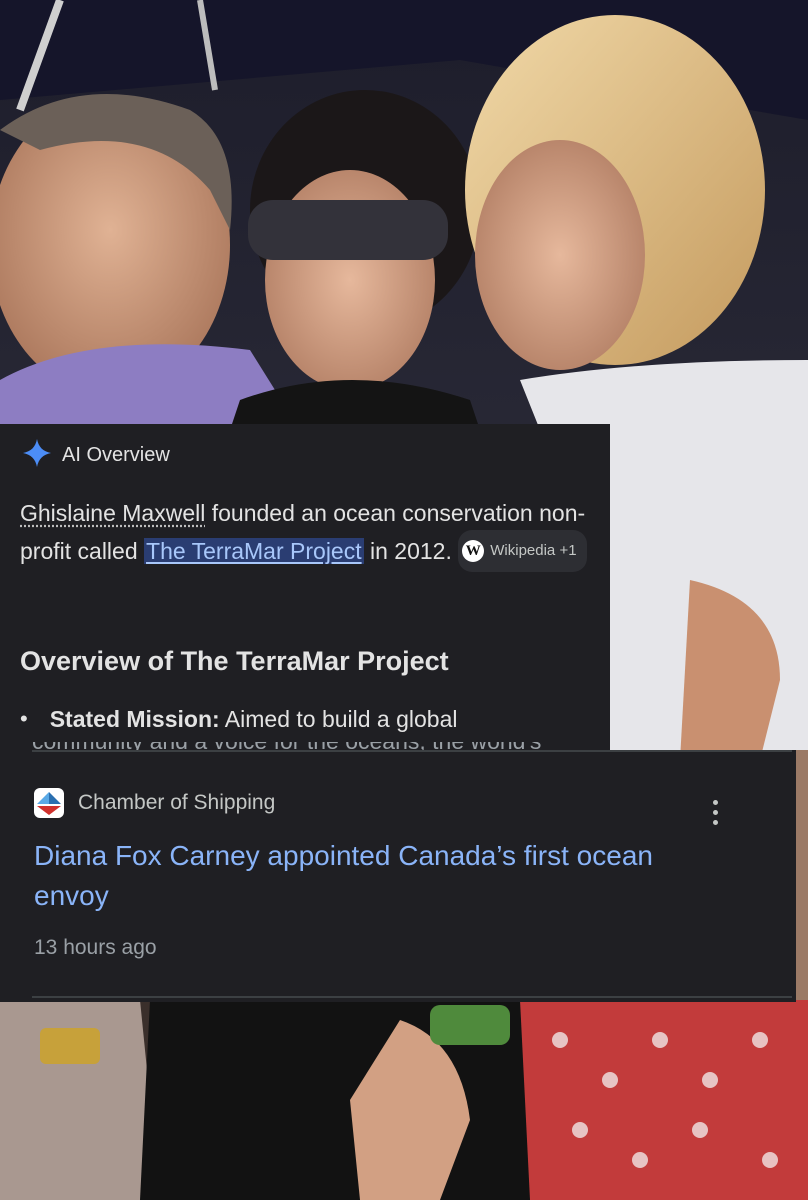 The height and width of the screenshot is (1200, 808). What do you see at coordinates (177, 802) in the screenshot?
I see `news-source-name: Chamber of Shipping` at bounding box center [177, 802].